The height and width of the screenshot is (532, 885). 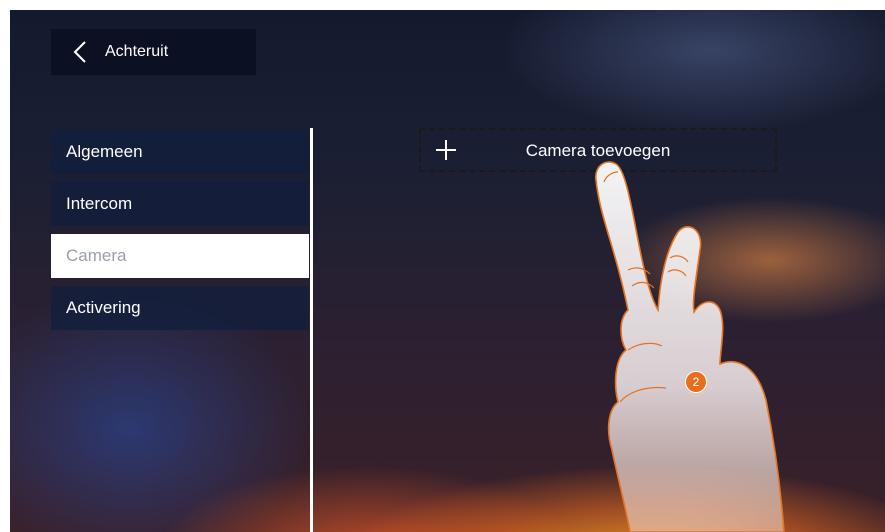 I want to click on settings-menu: Algemeen Intercom Camera Activering, so click(x=180, y=234).